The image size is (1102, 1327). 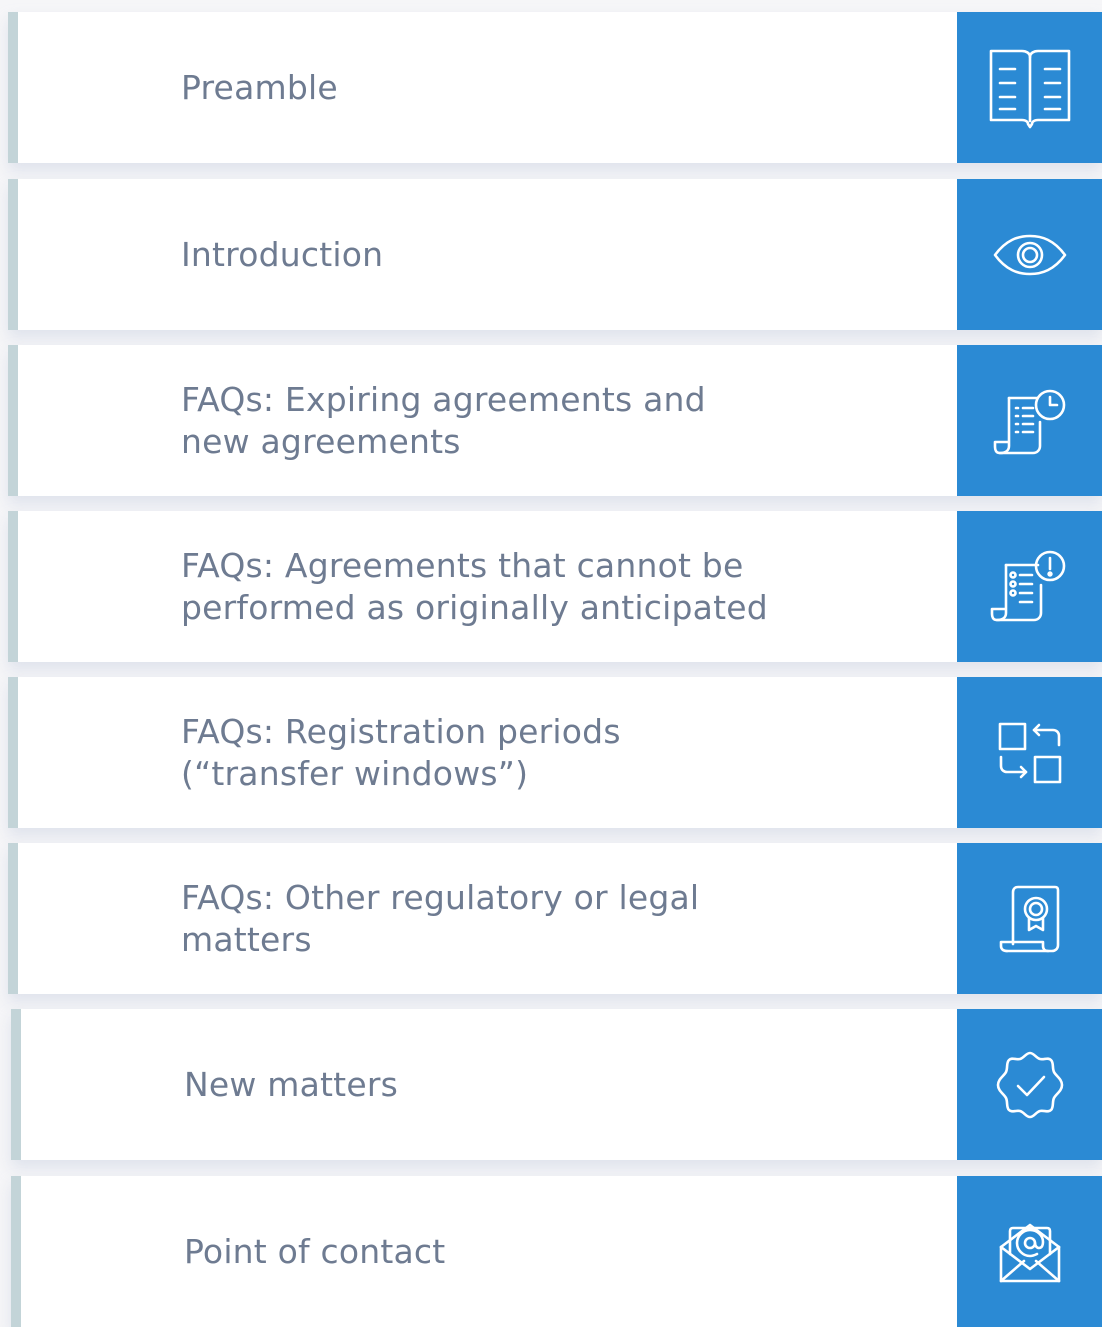 I want to click on menu-item-label: FAQs: Other regulatory or legal matters, so click(x=440, y=918).